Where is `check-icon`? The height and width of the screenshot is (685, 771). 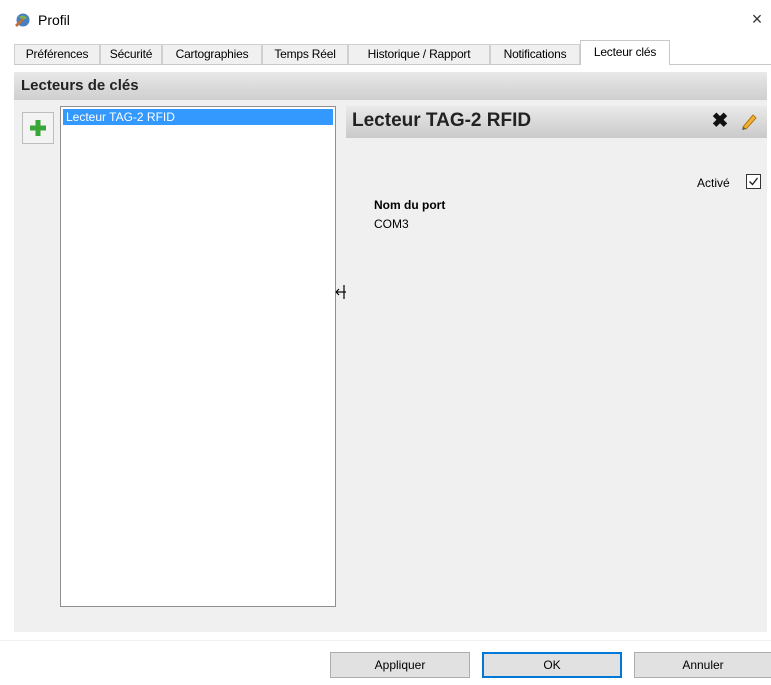 check-icon is located at coordinates (754, 181).